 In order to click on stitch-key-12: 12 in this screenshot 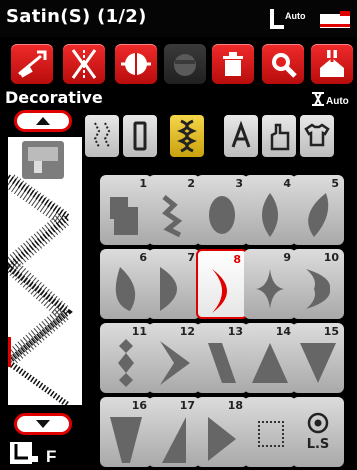, I will do `click(174, 358)`.